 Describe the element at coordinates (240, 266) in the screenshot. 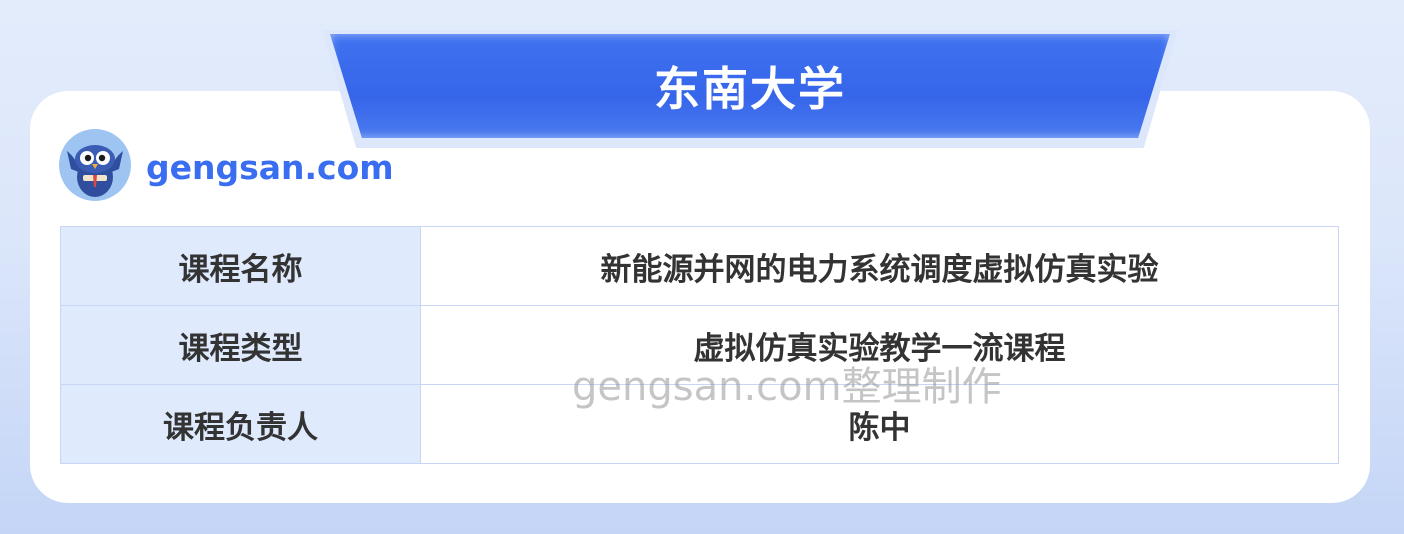

I see `row-label: 课程名称` at that location.